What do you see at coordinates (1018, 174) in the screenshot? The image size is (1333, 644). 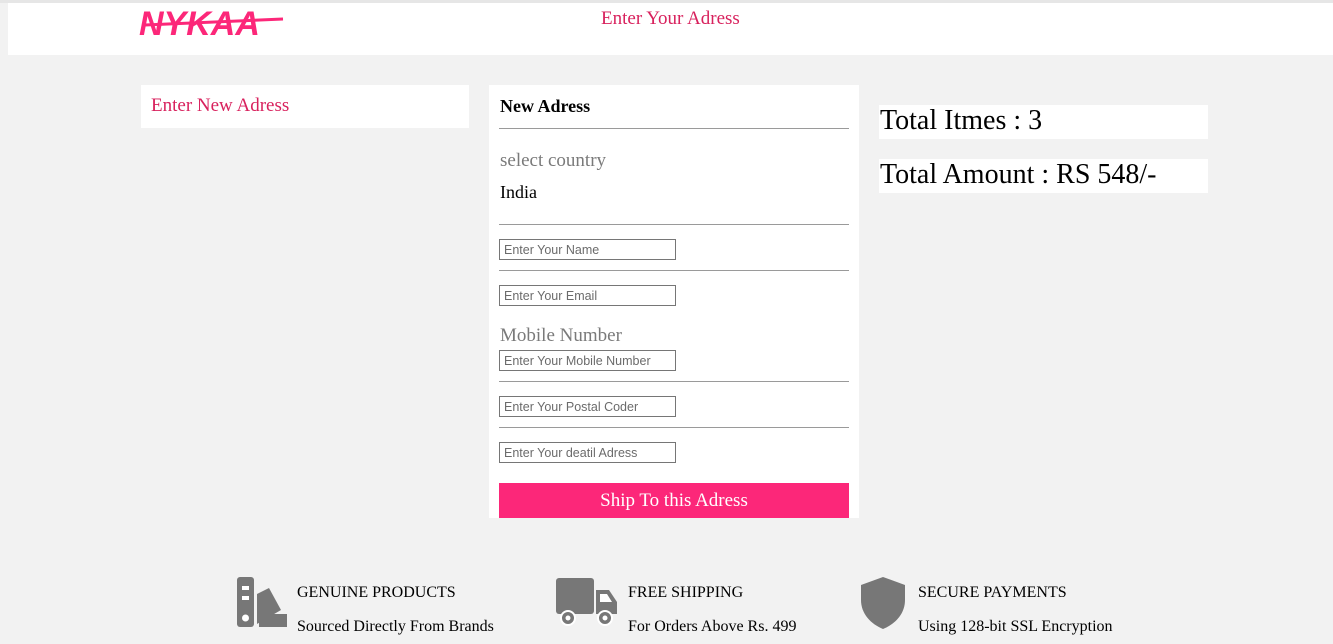 I see `total-amount: Total Amount : RS 548/-` at bounding box center [1018, 174].